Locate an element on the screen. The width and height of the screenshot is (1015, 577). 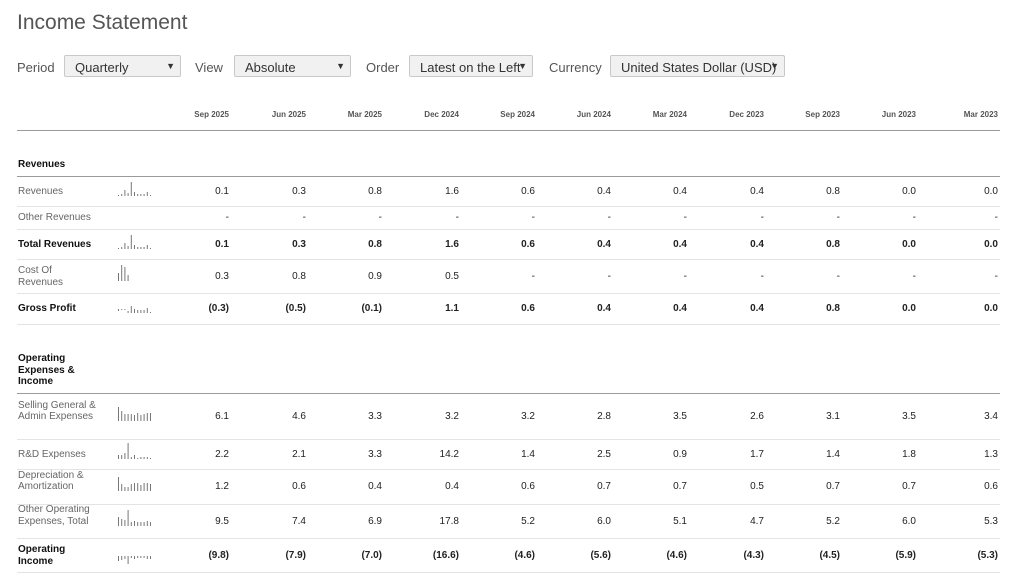
view-select: Absolute ▼ is located at coordinates (292, 66).